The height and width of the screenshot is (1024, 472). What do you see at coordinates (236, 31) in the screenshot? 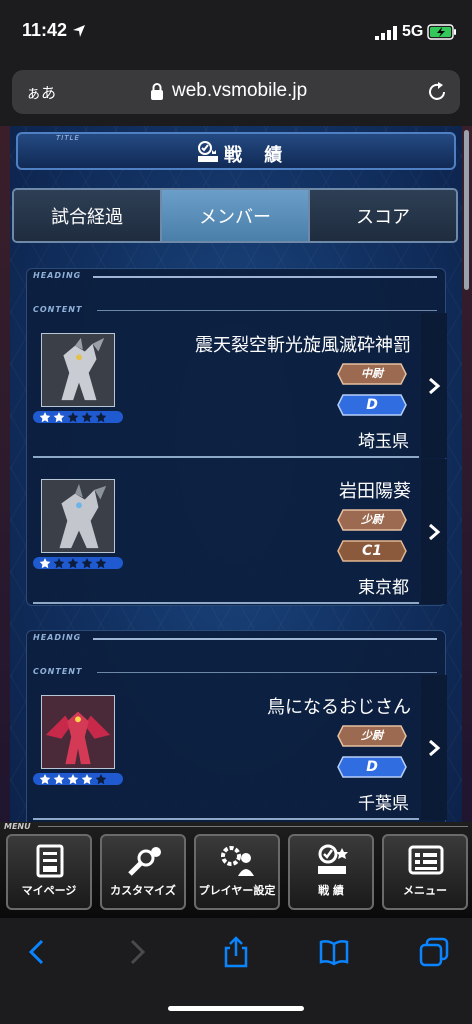
I see `status-bar: 11:42 5G` at bounding box center [236, 31].